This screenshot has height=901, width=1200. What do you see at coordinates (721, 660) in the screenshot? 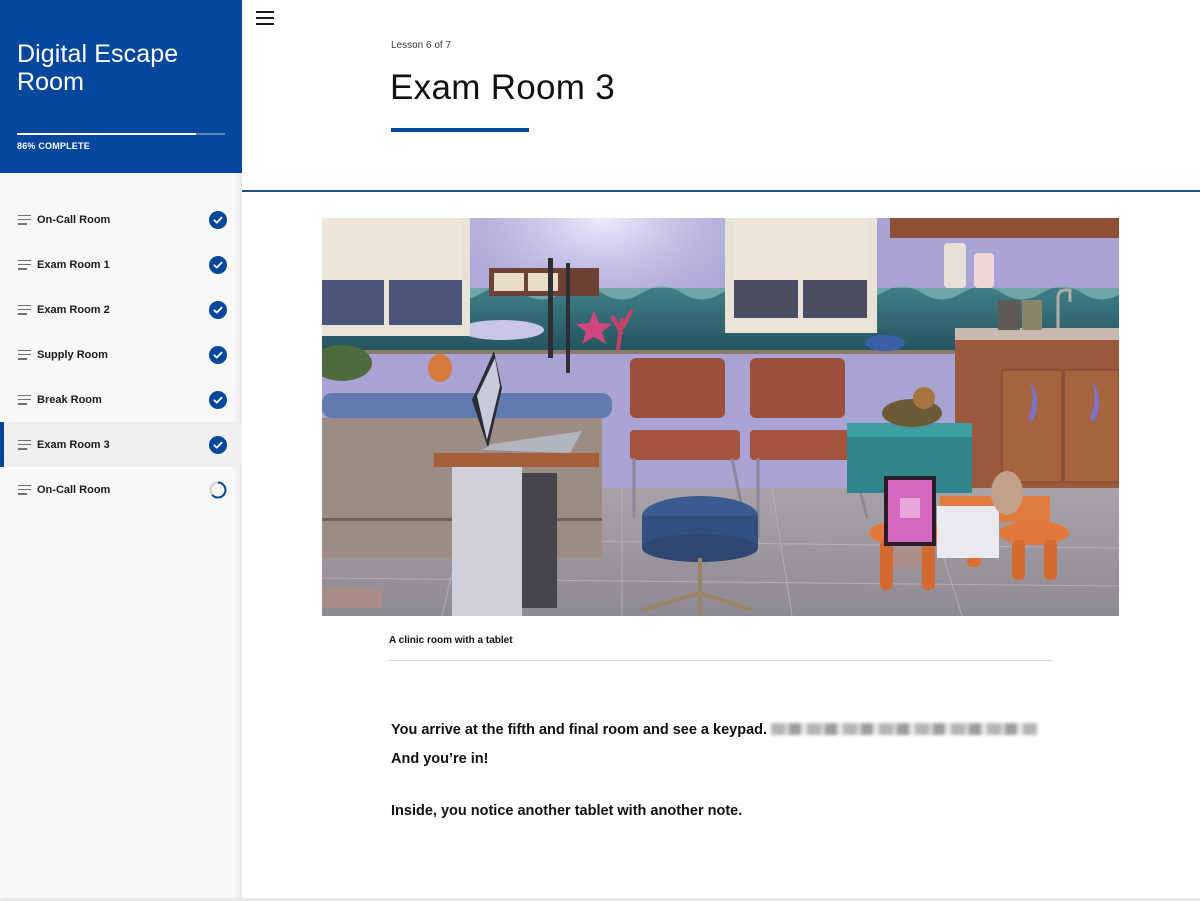
I see `caption-divider` at bounding box center [721, 660].